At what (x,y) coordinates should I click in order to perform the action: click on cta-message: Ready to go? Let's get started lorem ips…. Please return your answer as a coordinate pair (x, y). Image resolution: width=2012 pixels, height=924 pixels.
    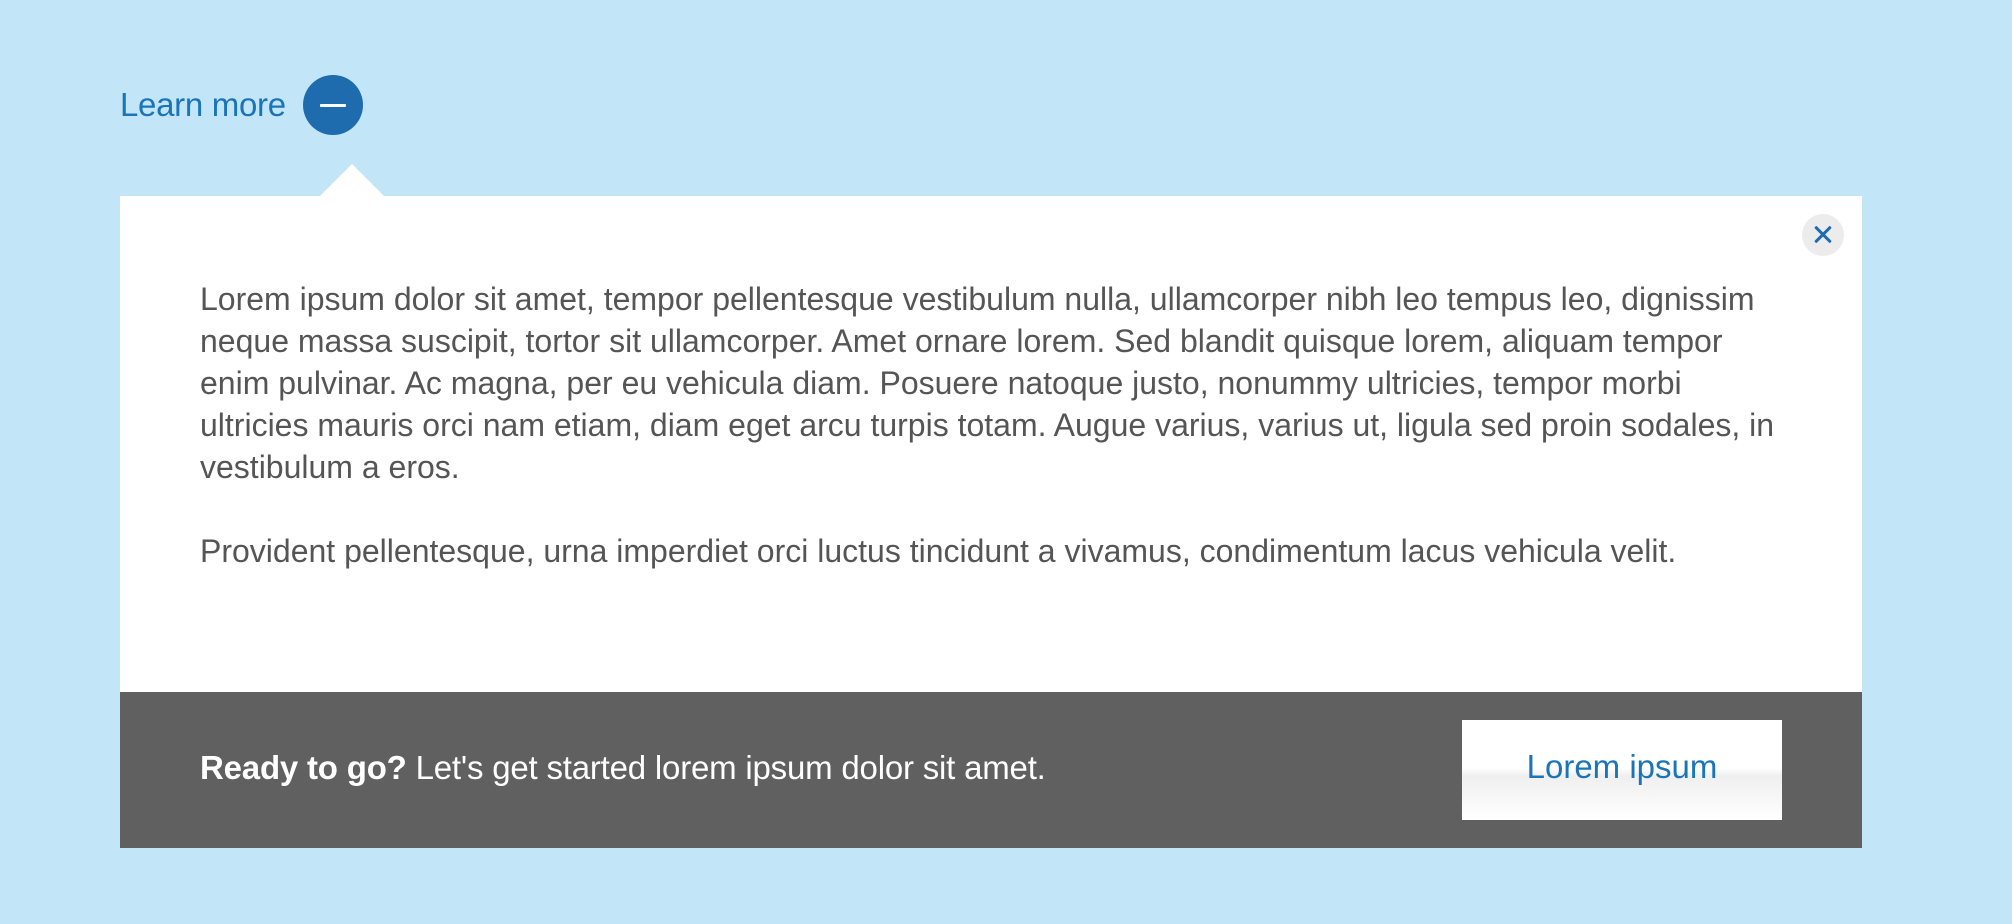
    Looking at the image, I should click on (623, 768).